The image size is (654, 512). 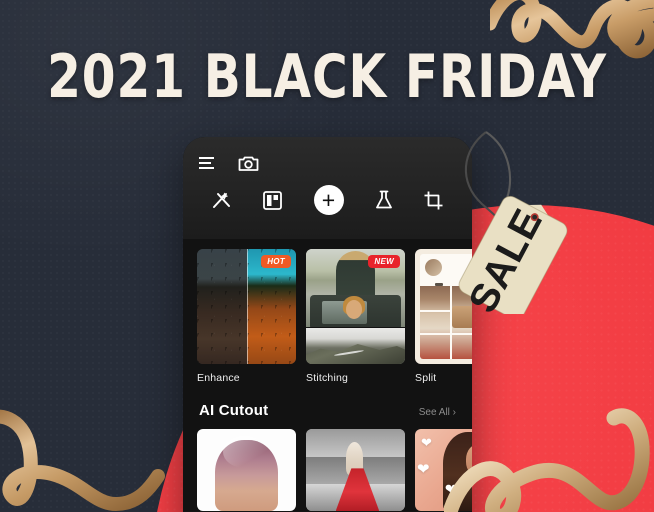 I want to click on app-toolbar: +, so click(x=327, y=202).